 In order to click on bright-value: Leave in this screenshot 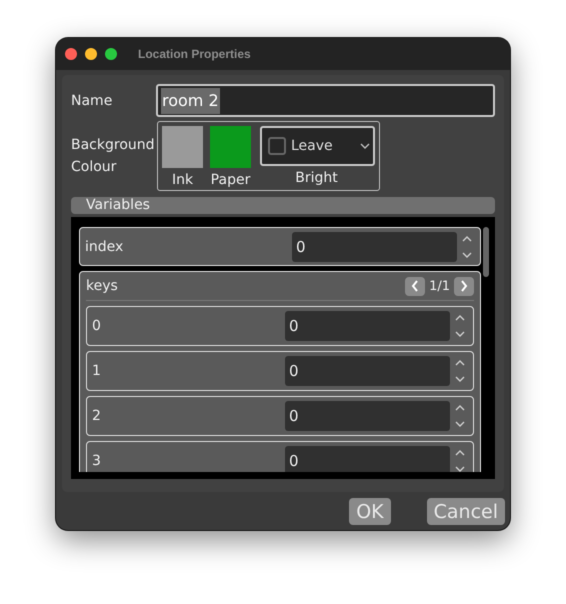, I will do `click(312, 146)`.